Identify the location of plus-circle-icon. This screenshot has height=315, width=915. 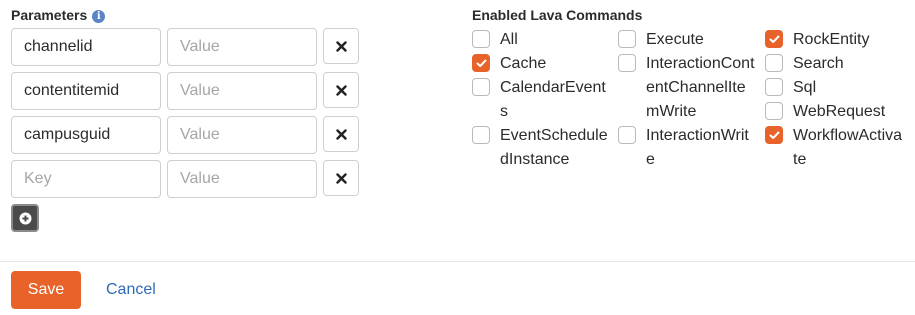
(25, 218).